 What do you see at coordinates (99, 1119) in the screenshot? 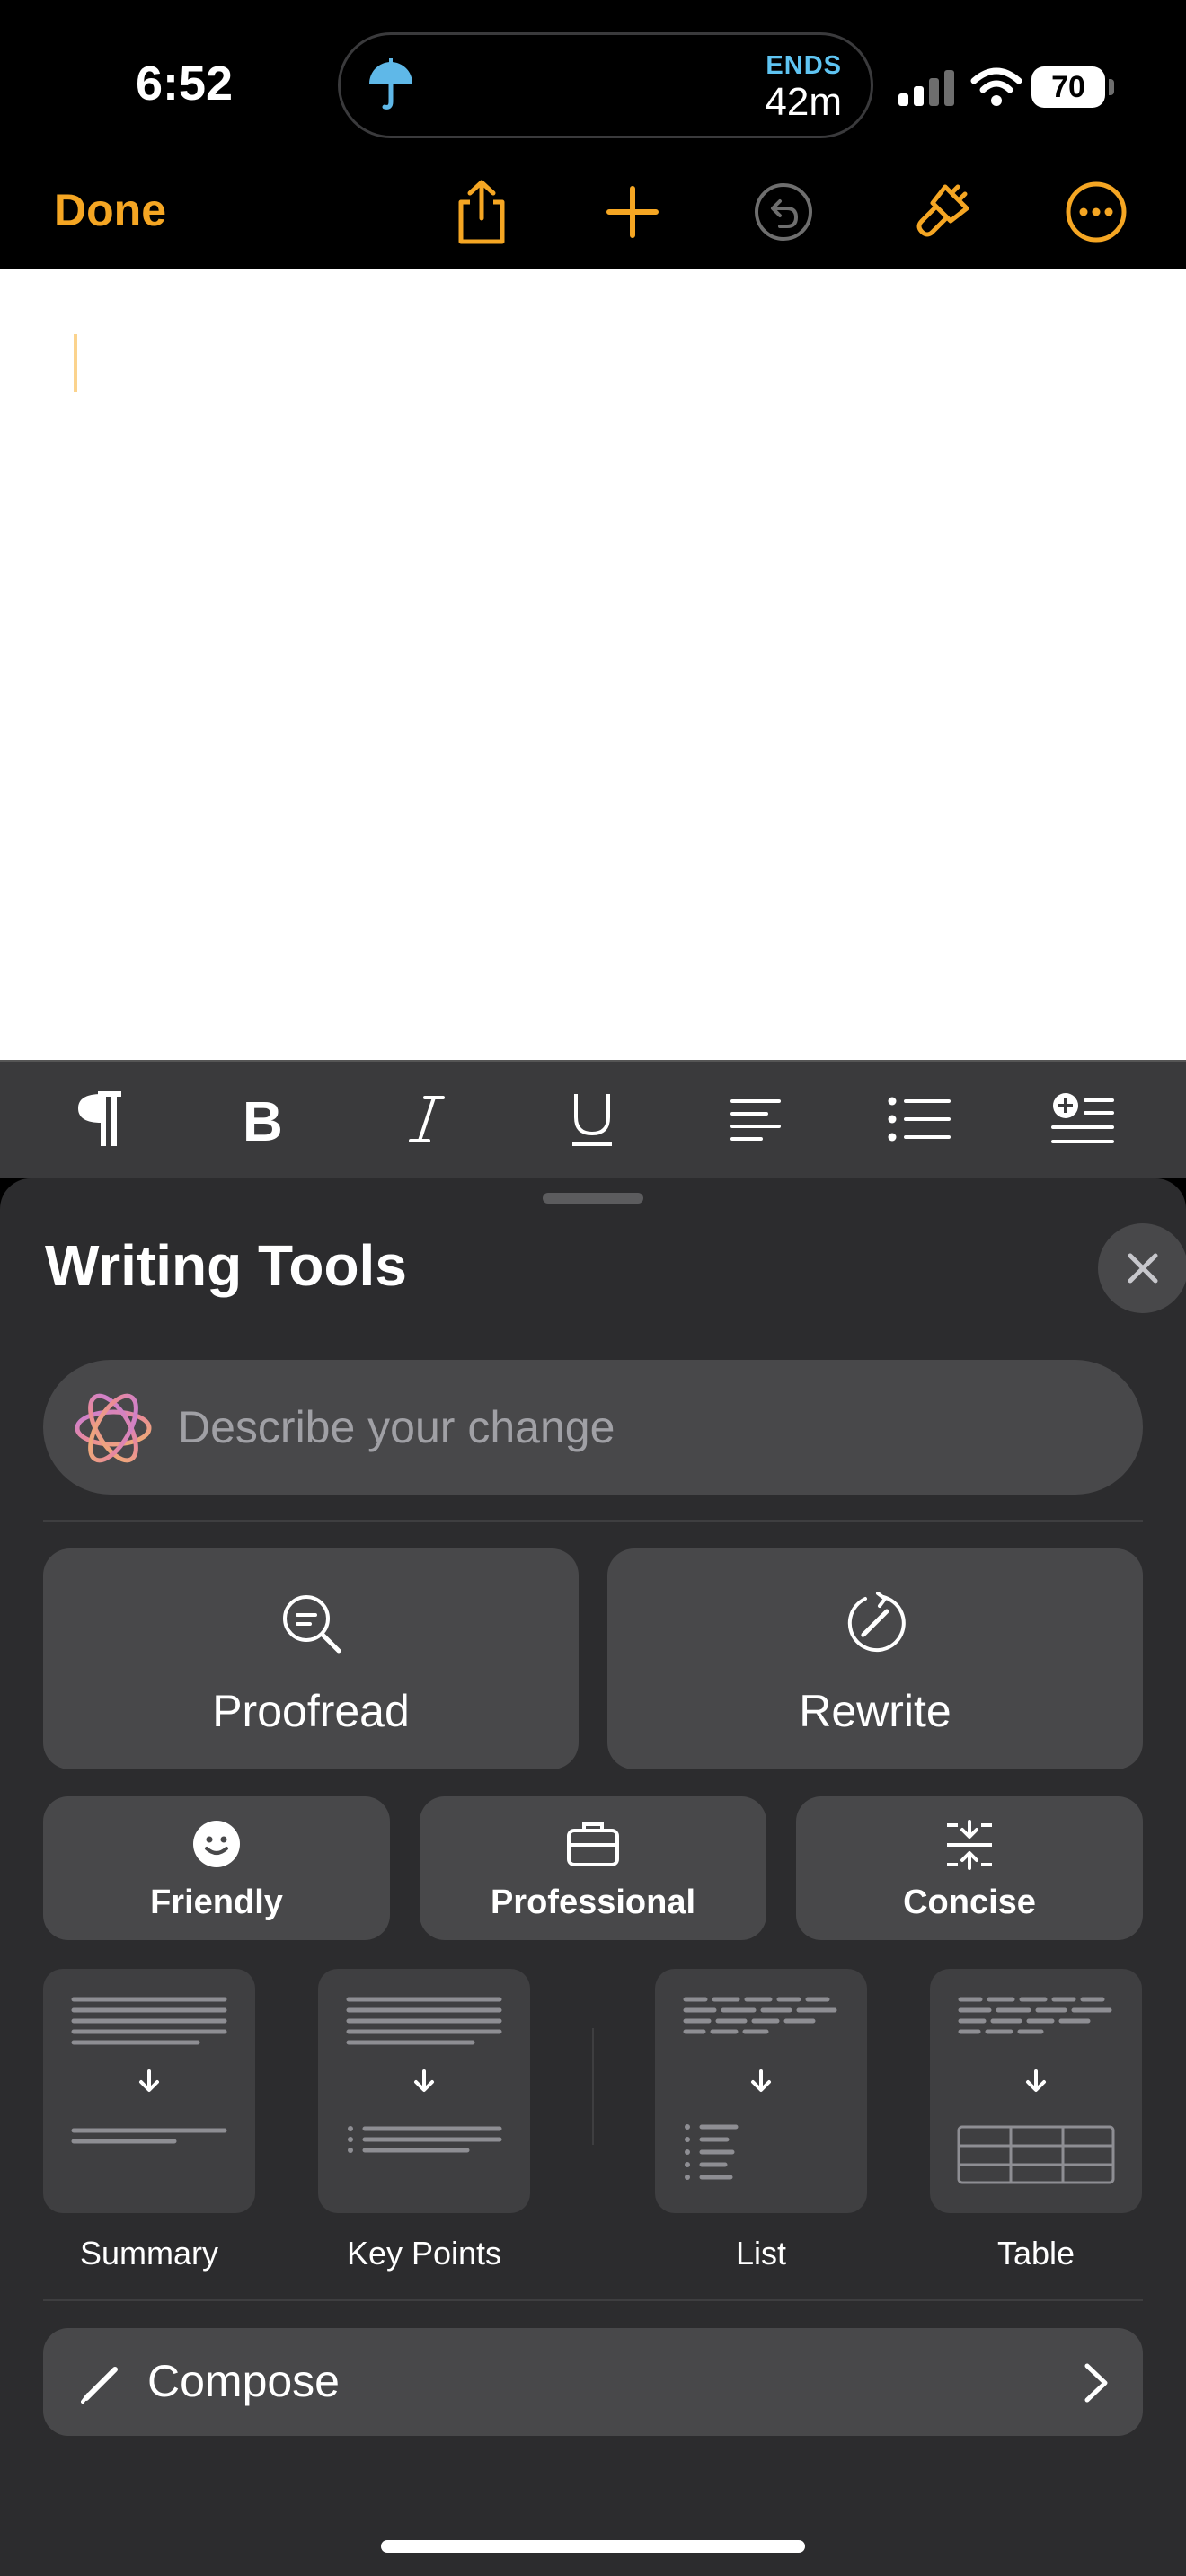
I see `paragraph-icon` at bounding box center [99, 1119].